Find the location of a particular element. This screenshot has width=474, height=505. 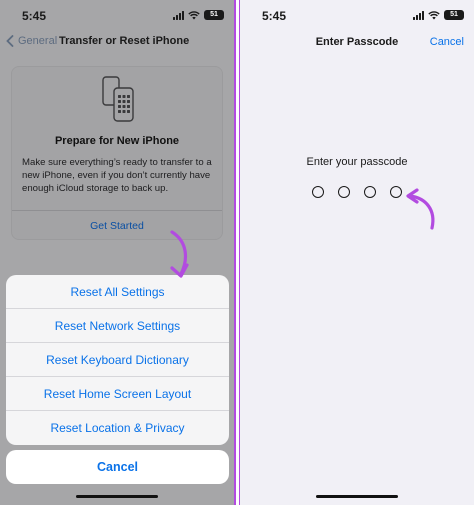

cancel-link: Cancel is located at coordinates (447, 42).